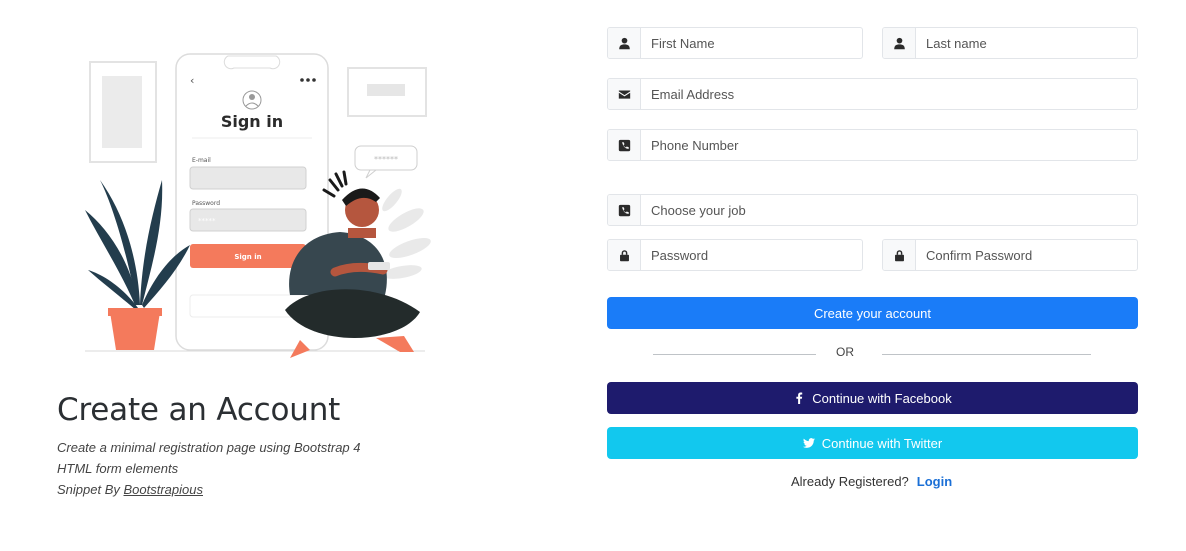 Image resolution: width=1186 pixels, height=551 pixels. What do you see at coordinates (247, 257) in the screenshot?
I see `phone-signin-button-label: Sign in` at bounding box center [247, 257].